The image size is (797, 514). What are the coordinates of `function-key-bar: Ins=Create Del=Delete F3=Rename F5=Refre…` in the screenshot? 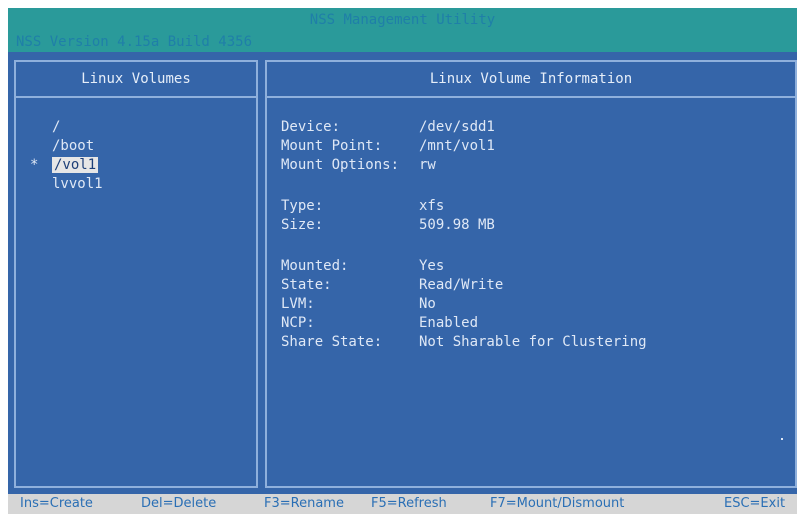 It's located at (402, 504).